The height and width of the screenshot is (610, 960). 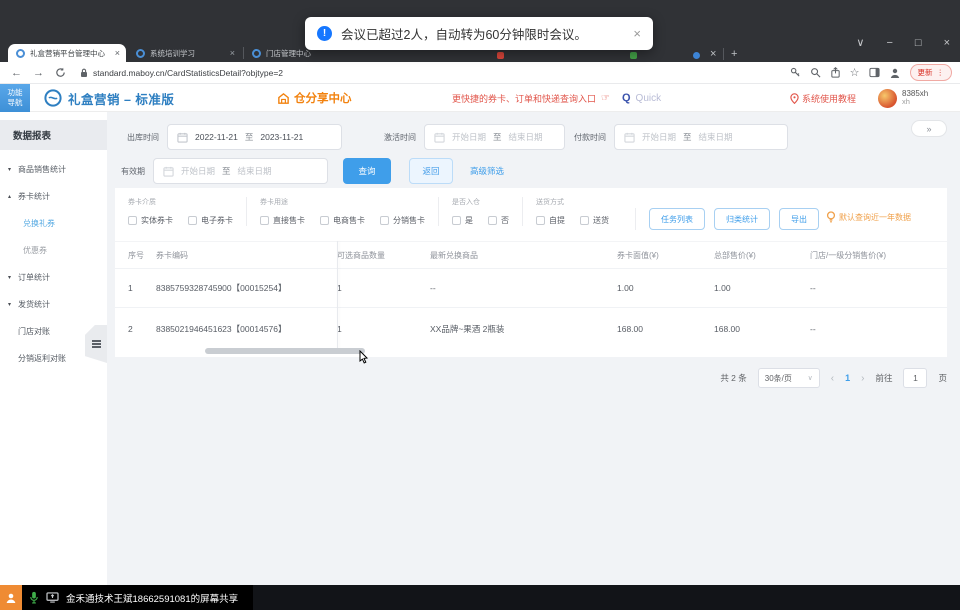 I want to click on pay-date-range-input: 开始日期 至 结束日期, so click(x=701, y=137).